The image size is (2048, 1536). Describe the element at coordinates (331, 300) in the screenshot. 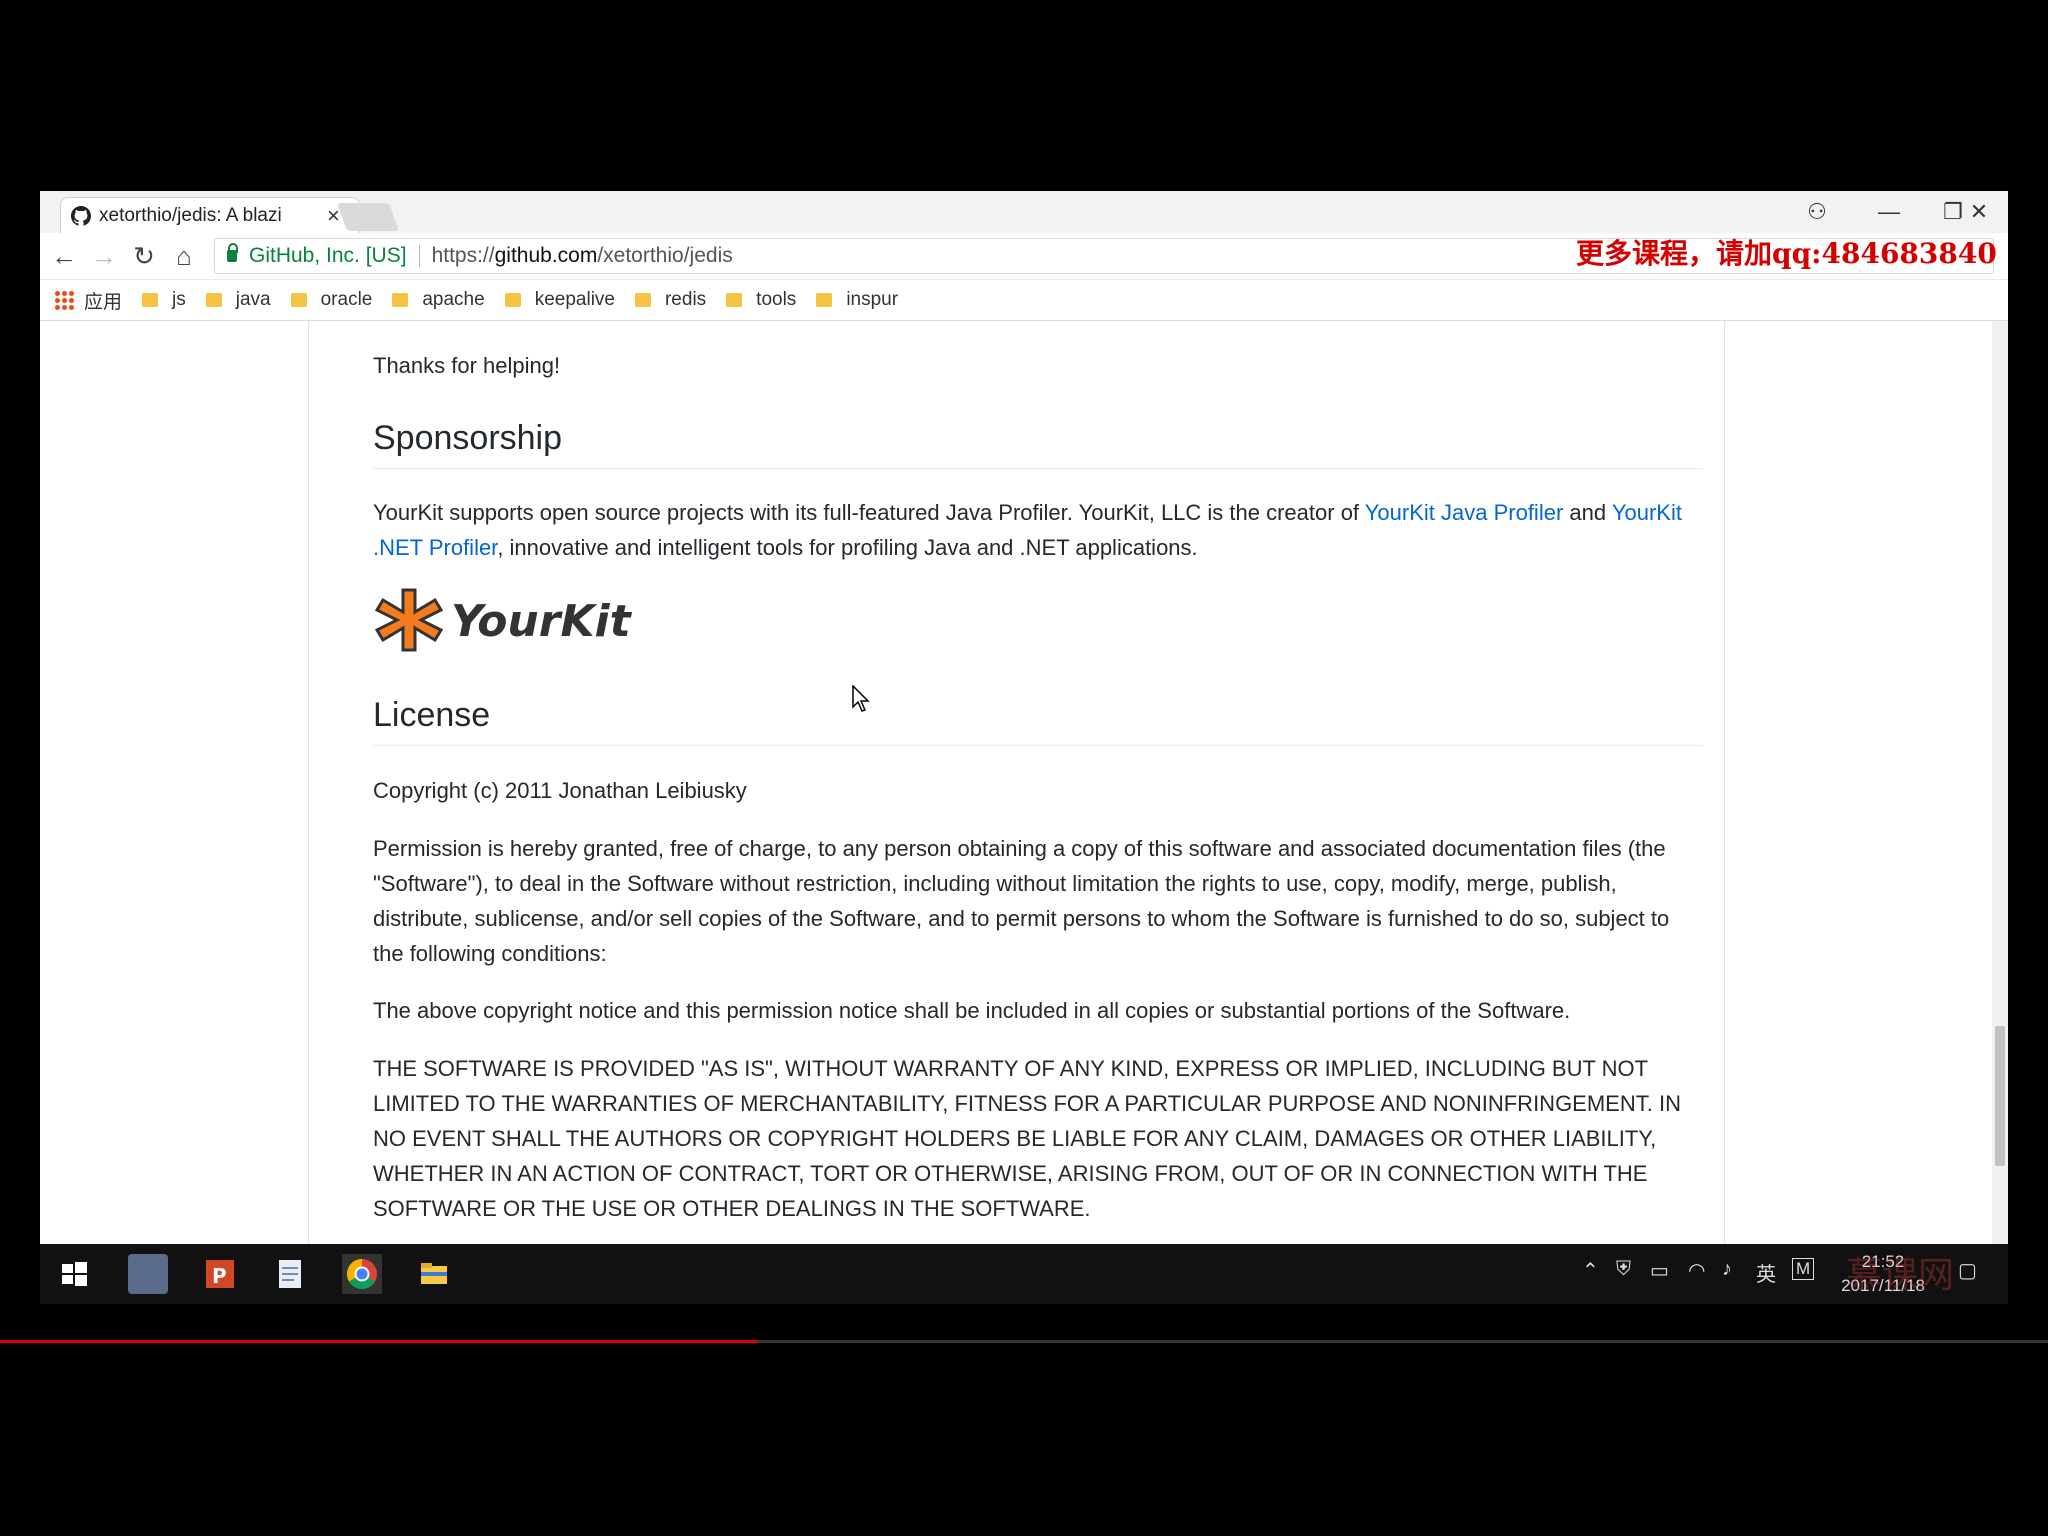

I see `bookmark-oracle: oracle` at that location.